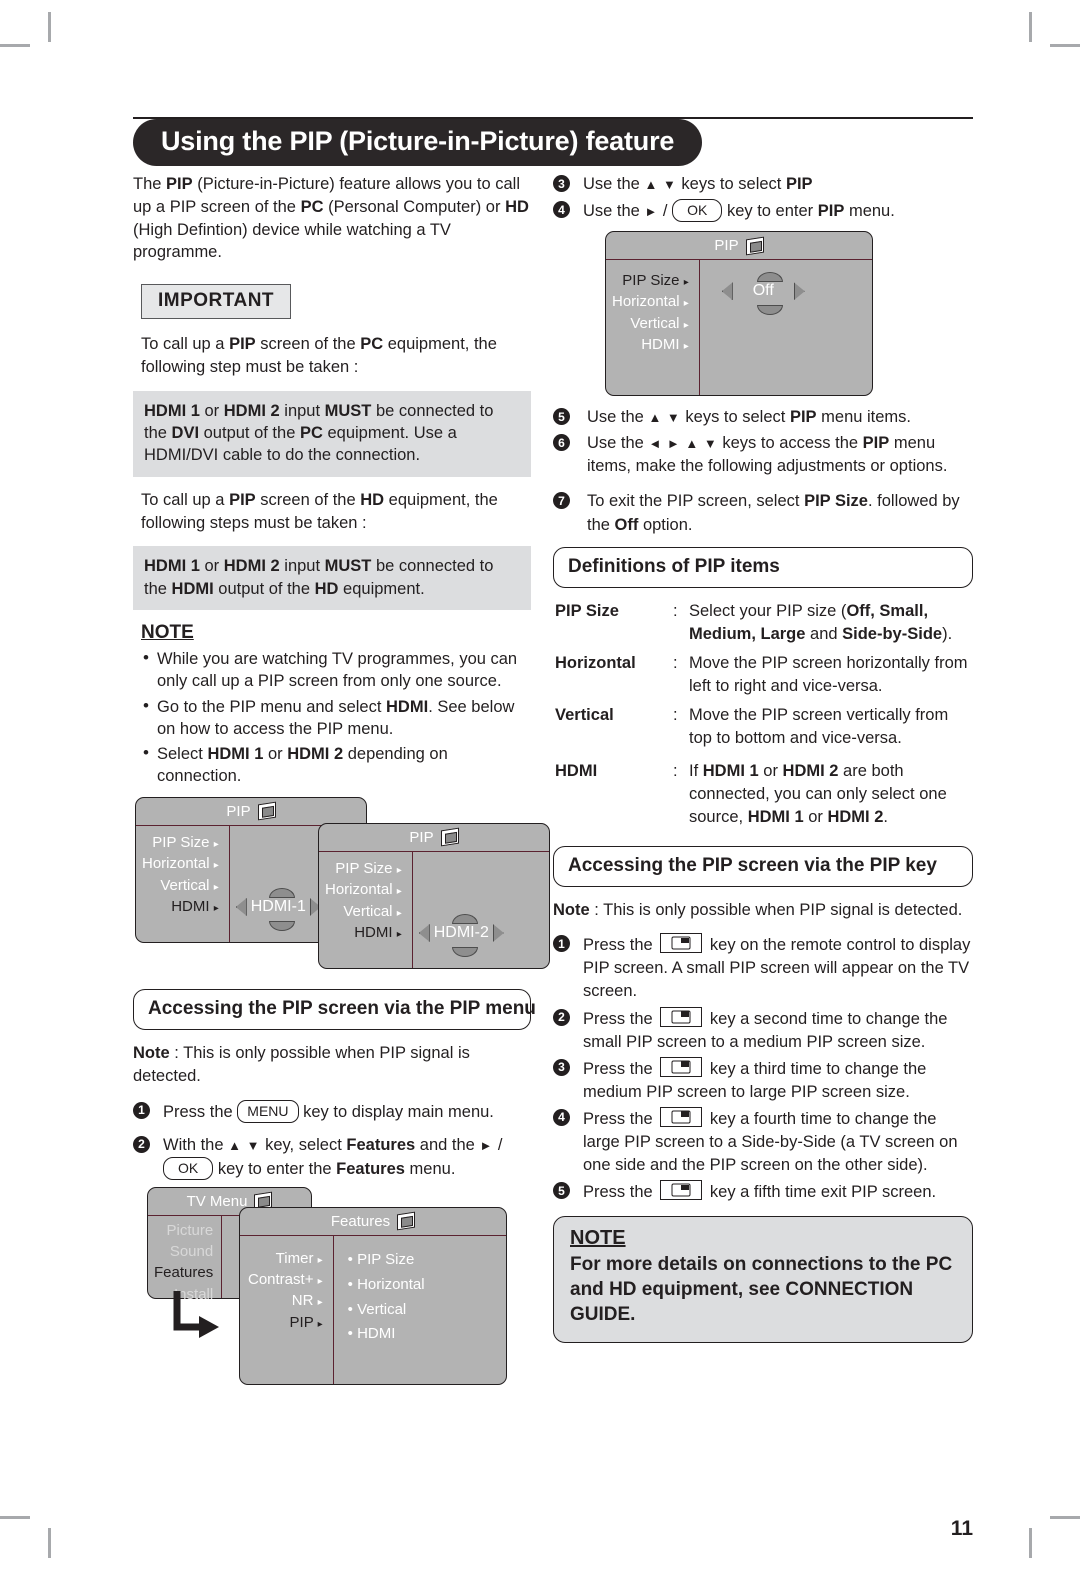 The image size is (1080, 1574). What do you see at coordinates (481, 910) in the screenshot?
I see `osd-value-pane: HDMI-2` at bounding box center [481, 910].